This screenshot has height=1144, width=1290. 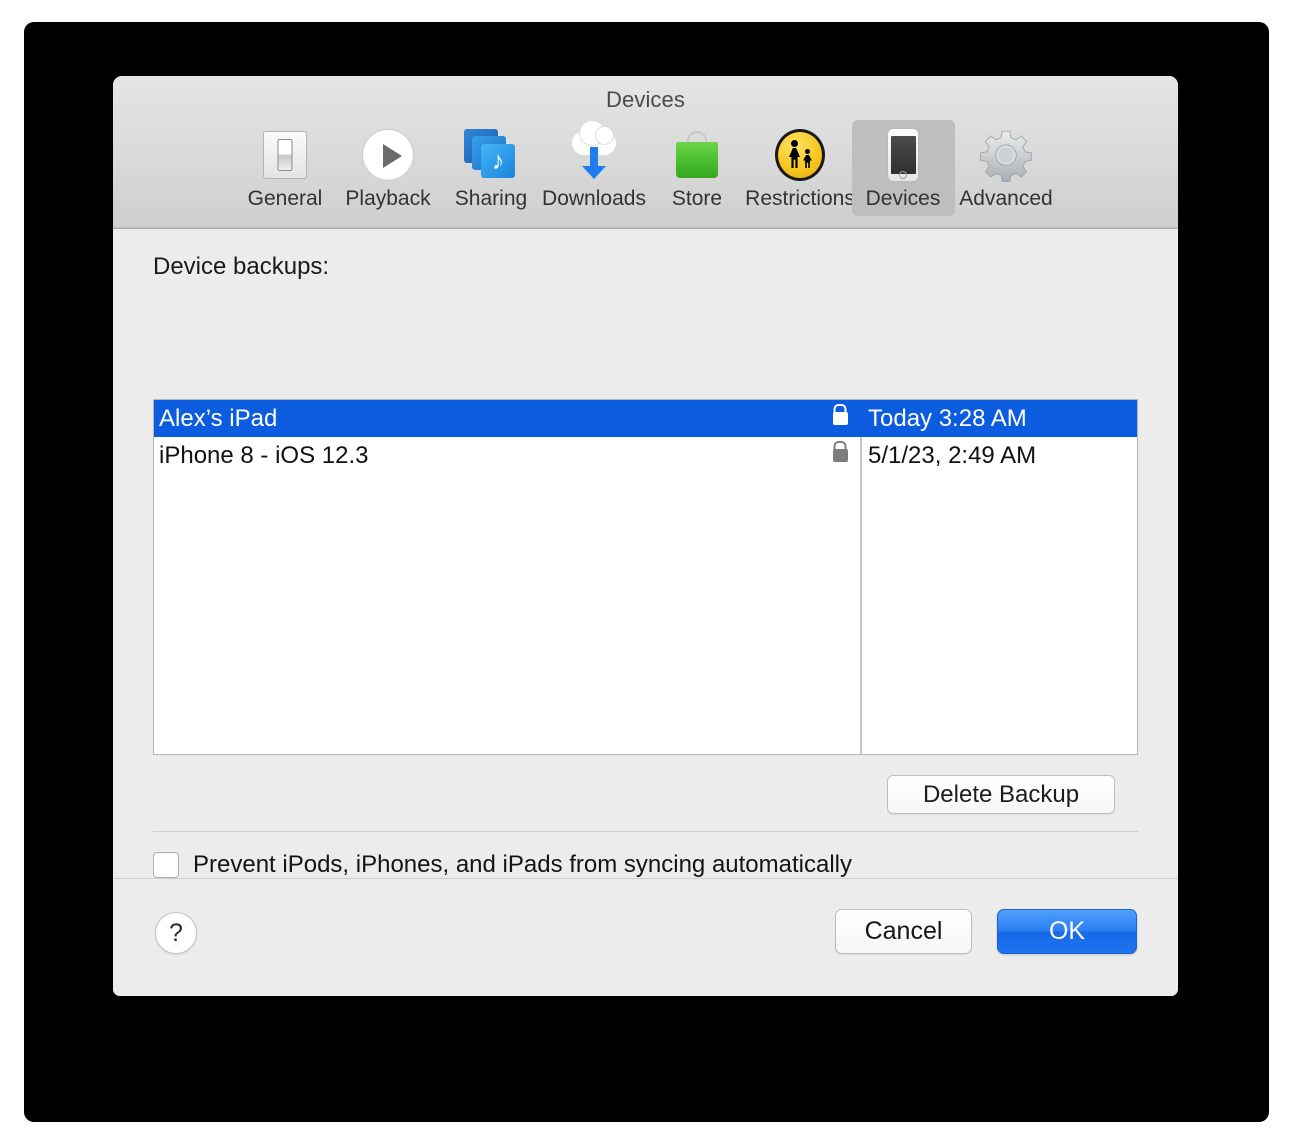 I want to click on table-row: Alex’s iPad Today 3:28 AM, so click(x=645, y=418).